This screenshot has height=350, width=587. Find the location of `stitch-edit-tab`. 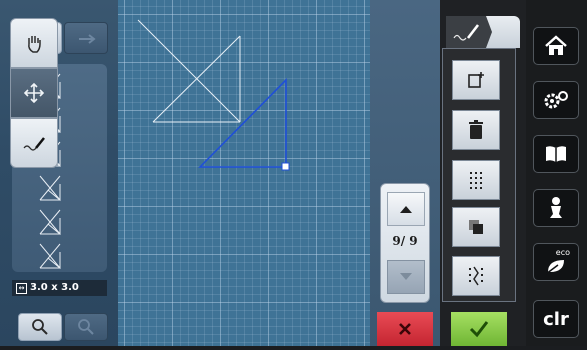

stitch-edit-tab is located at coordinates (483, 32).